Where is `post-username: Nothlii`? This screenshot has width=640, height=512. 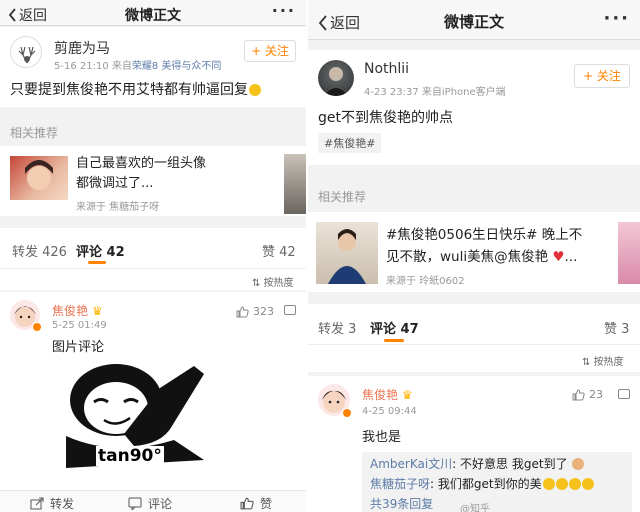
post-username: Nothlii is located at coordinates (386, 69).